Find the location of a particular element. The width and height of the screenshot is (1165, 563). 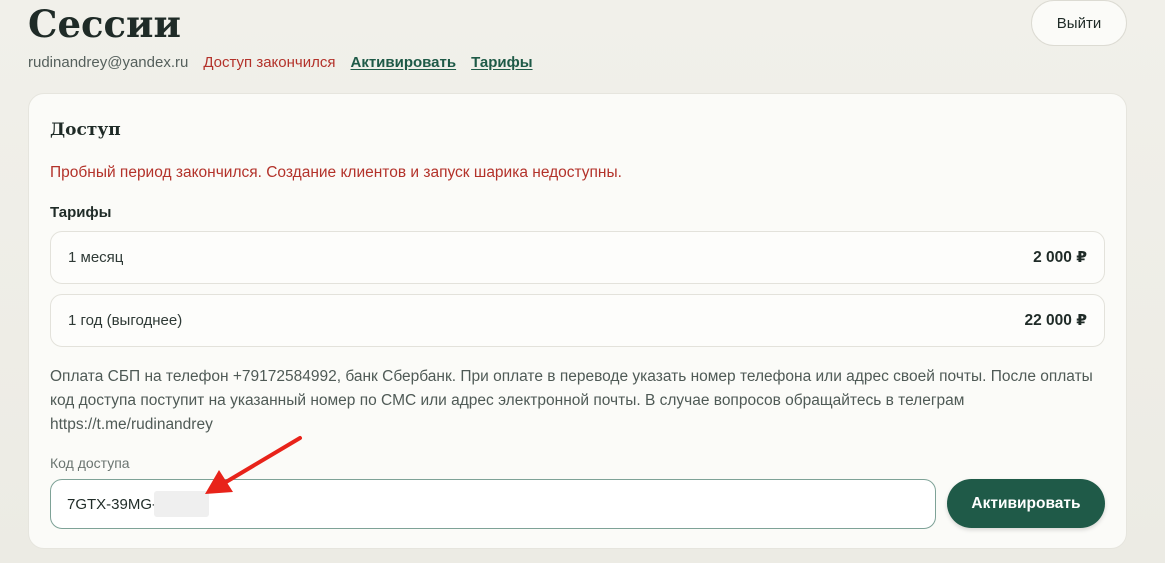

plan-name: 1 год (выгоднее) is located at coordinates (125, 320).